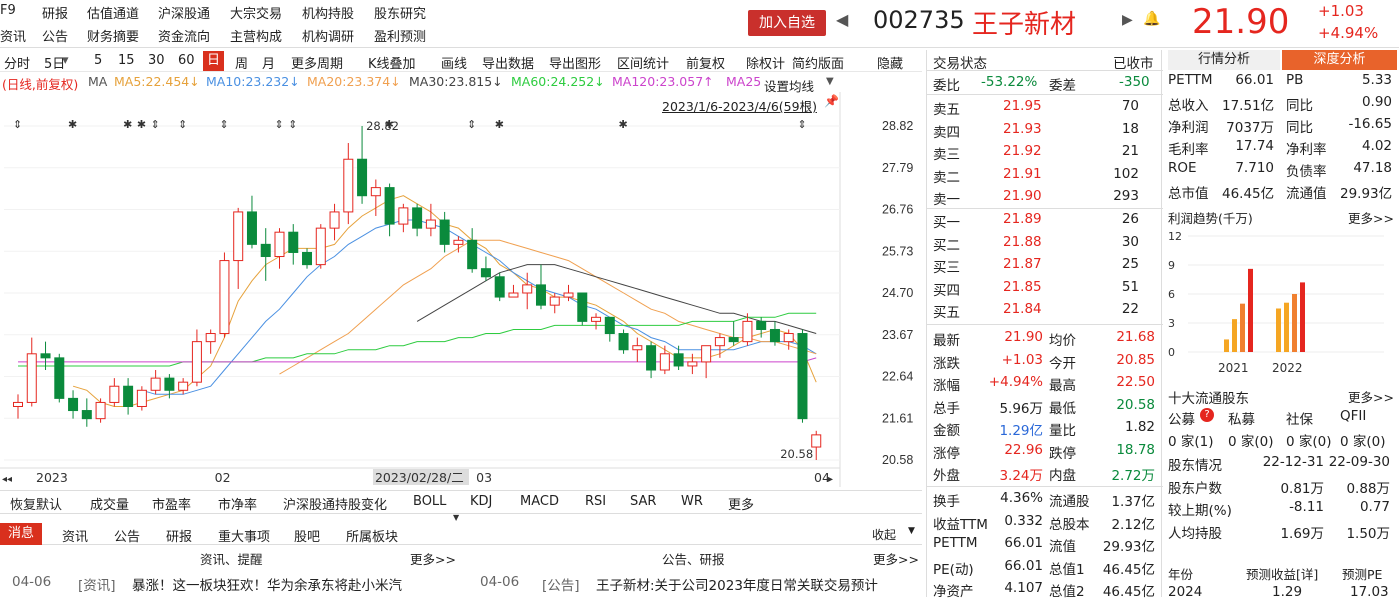 The height and width of the screenshot is (600, 1399). I want to click on ask-volume: 102, so click(1126, 173).